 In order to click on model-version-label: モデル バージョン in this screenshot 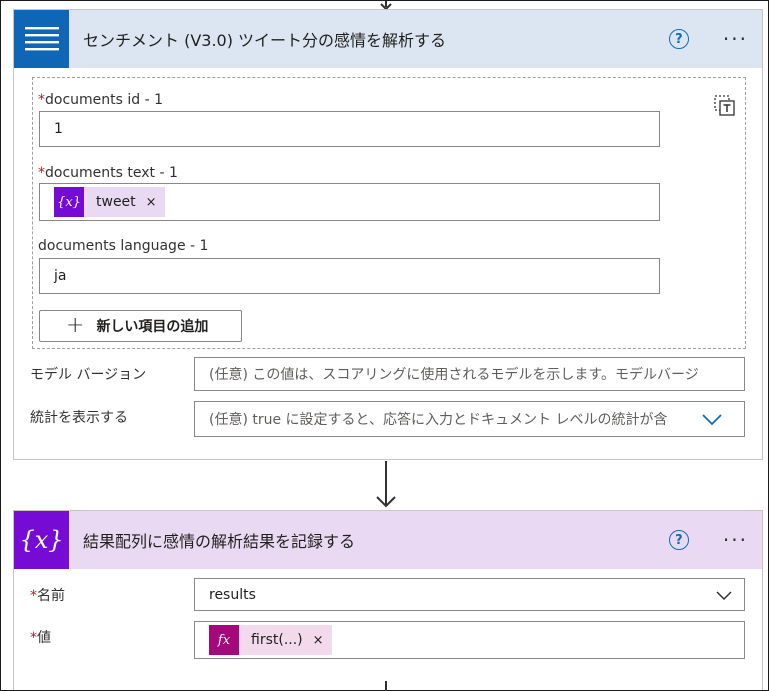, I will do `click(88, 375)`.